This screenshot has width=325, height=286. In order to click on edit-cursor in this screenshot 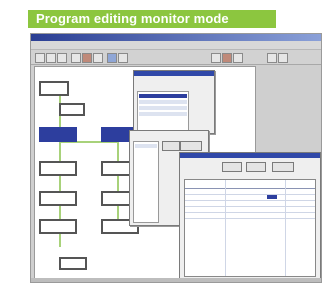, I will do `click(272, 197)`.